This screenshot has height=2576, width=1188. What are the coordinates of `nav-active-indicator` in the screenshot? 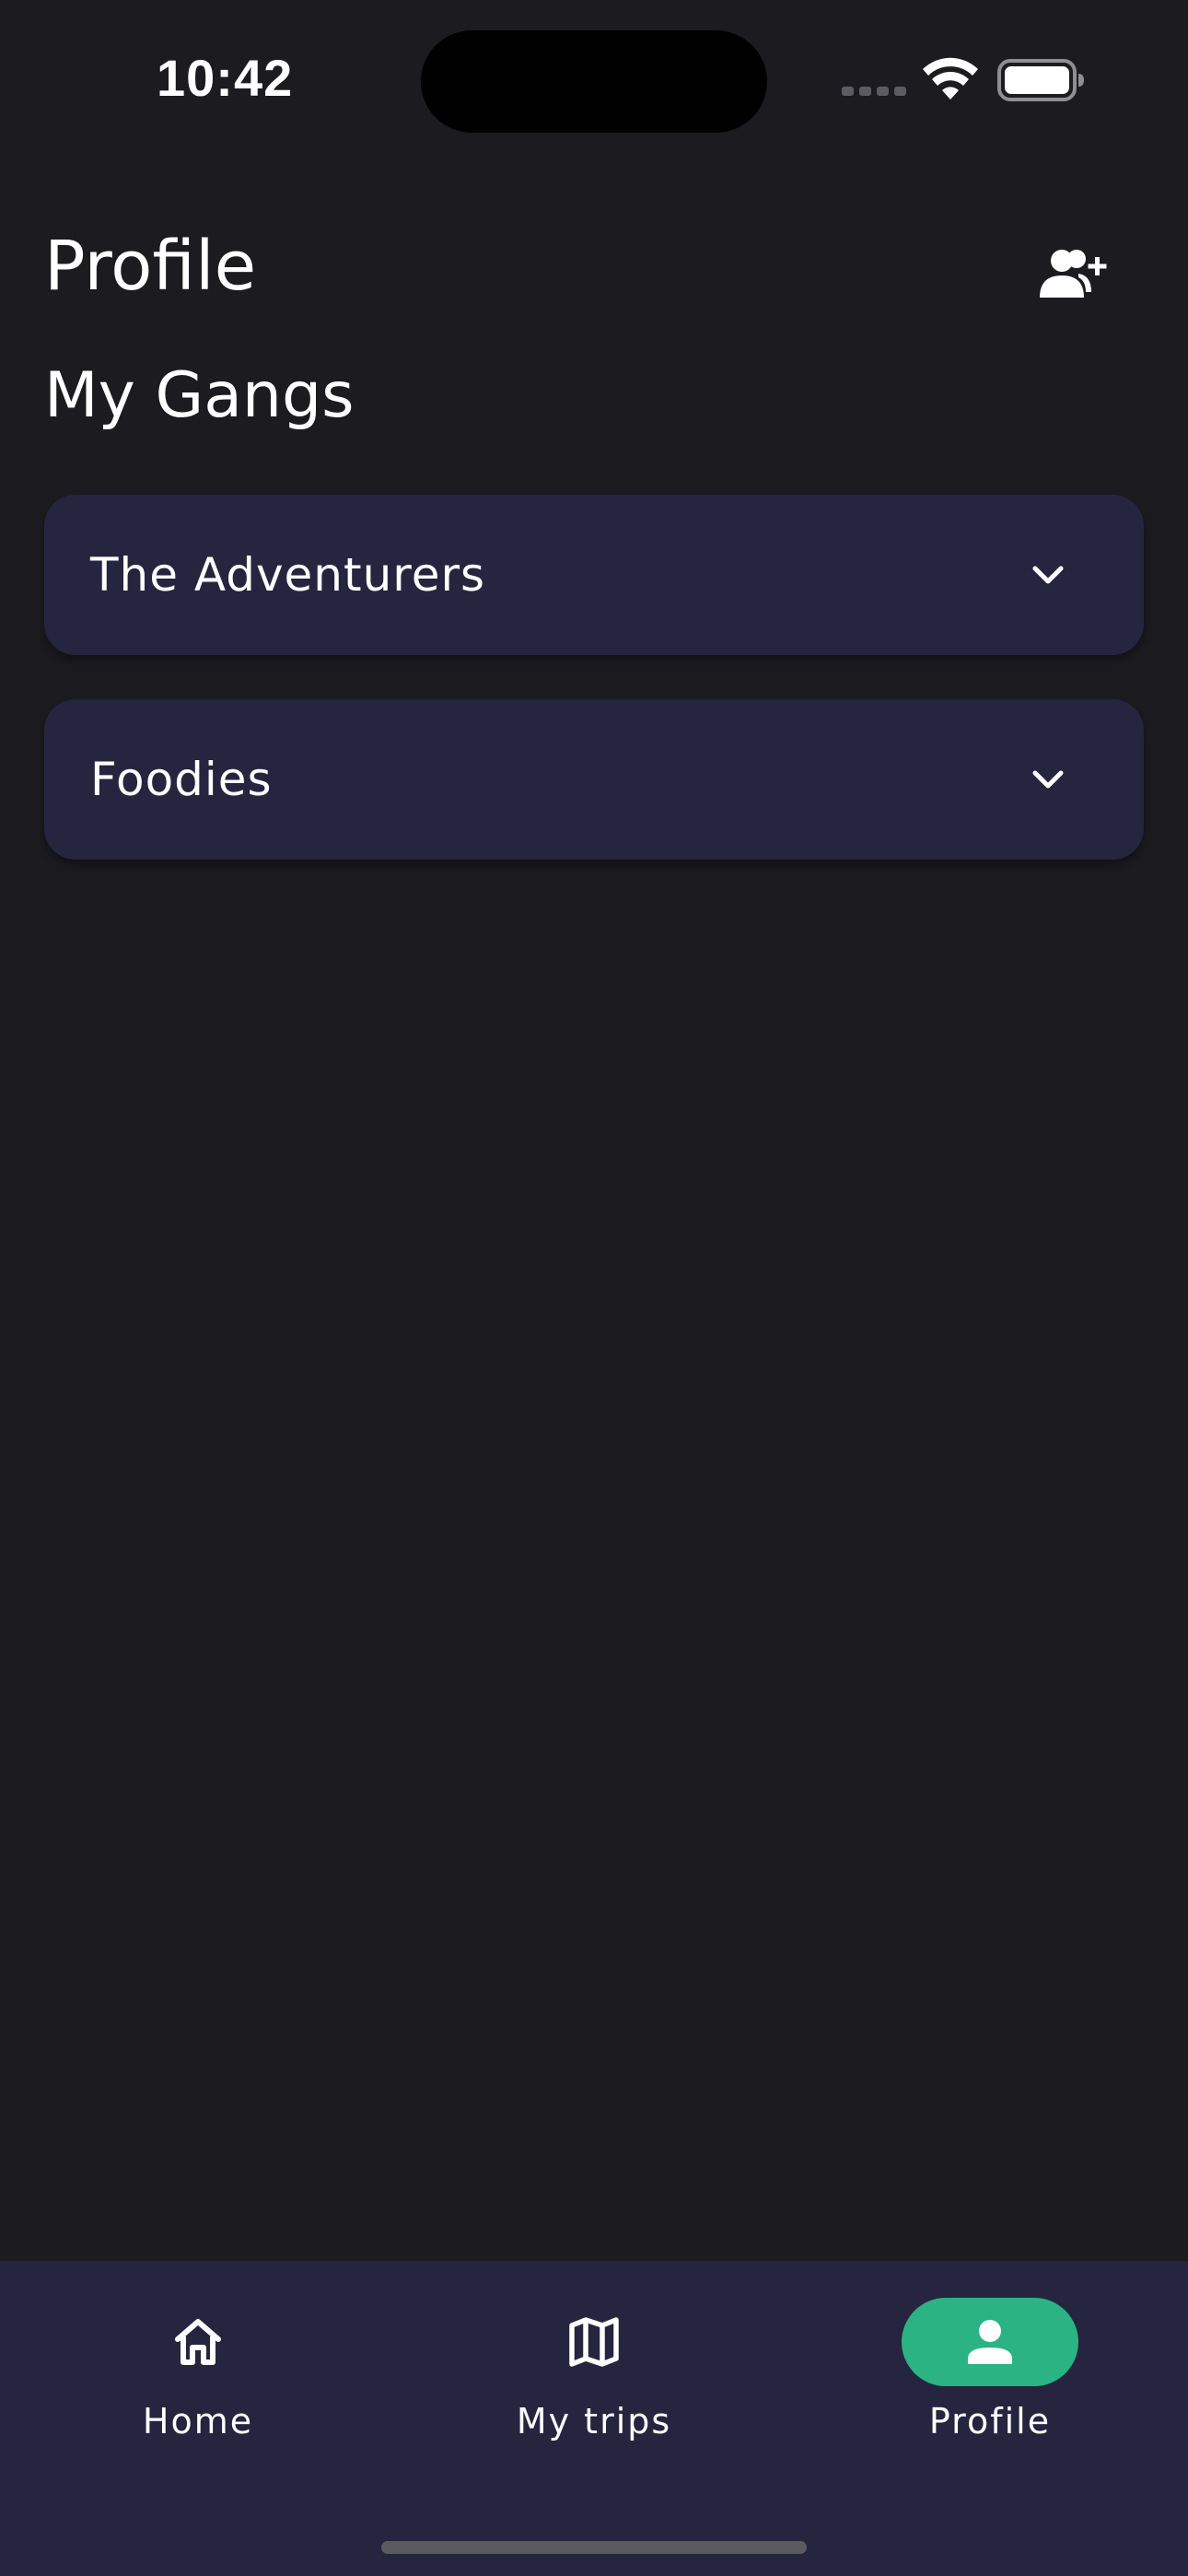 It's located at (990, 2342).